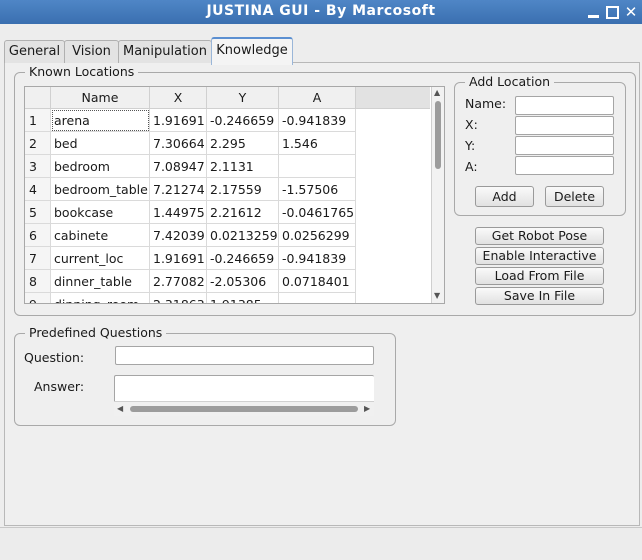 Image resolution: width=642 pixels, height=560 pixels. Describe the element at coordinates (165, 51) in the screenshot. I see `tab-manipulation: Manipulation` at that location.